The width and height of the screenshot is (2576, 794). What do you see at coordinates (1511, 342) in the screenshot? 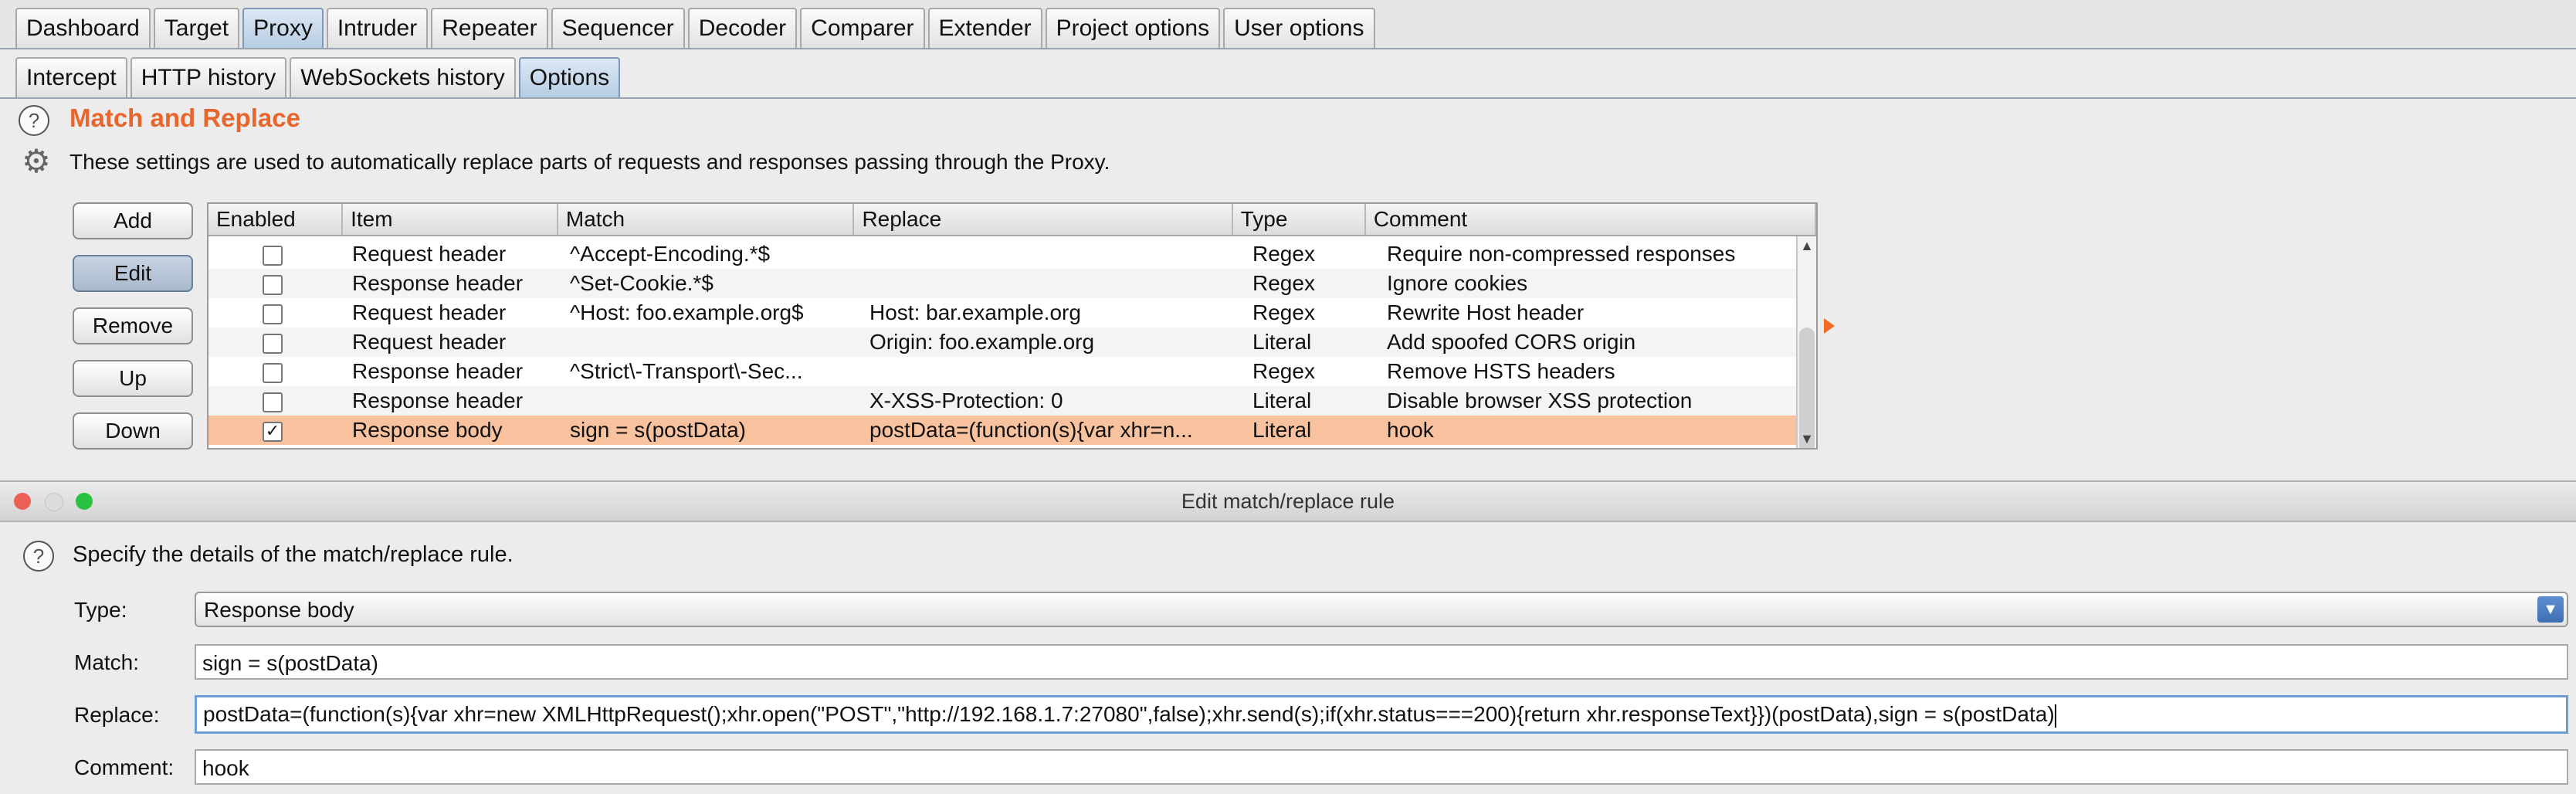
I see `comment-cell: Add spoofed CORS origin` at bounding box center [1511, 342].